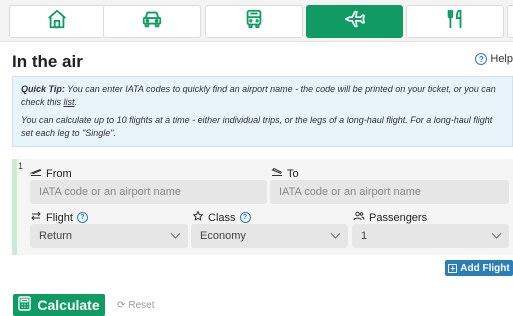 Image resolution: width=513 pixels, height=316 pixels. What do you see at coordinates (364, 236) in the screenshot?
I see `passengers-value: 1` at bounding box center [364, 236].